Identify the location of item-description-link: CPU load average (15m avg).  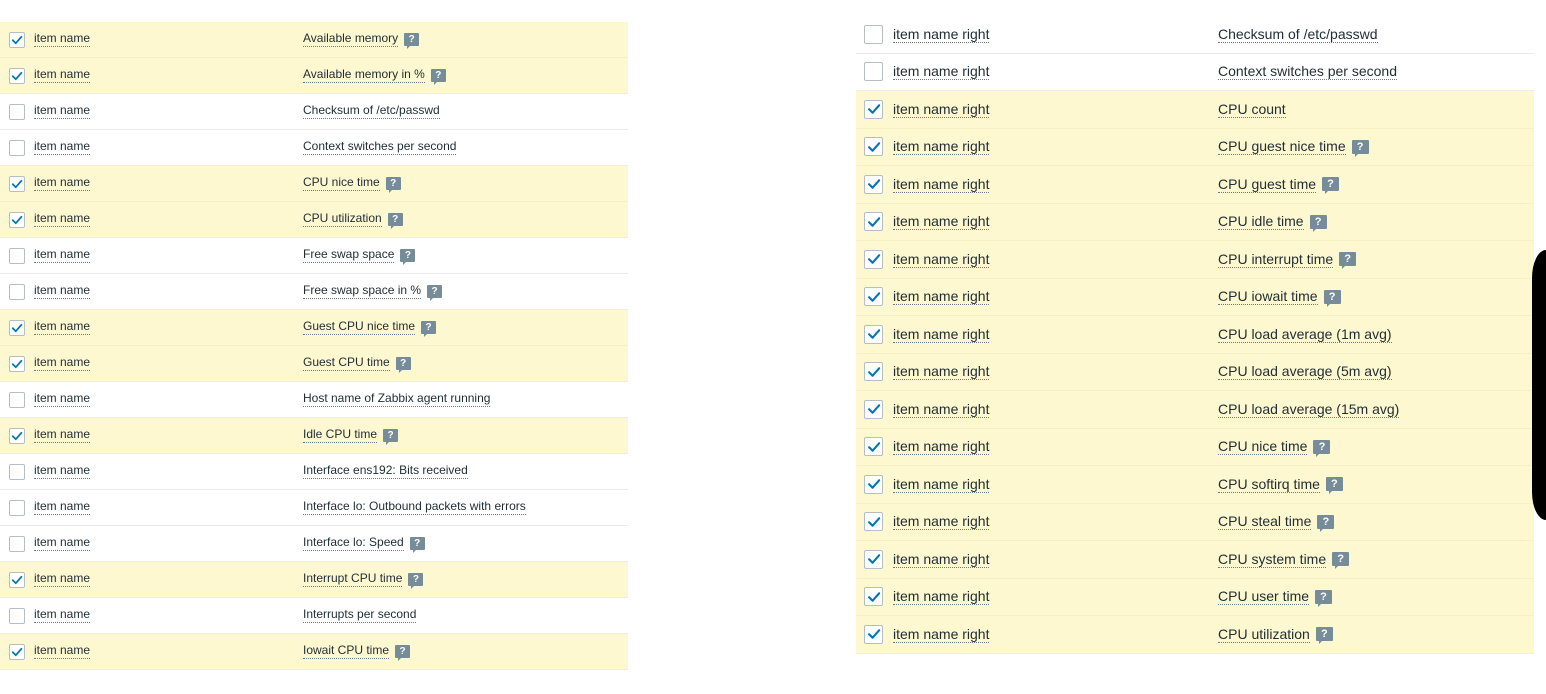
(1309, 409).